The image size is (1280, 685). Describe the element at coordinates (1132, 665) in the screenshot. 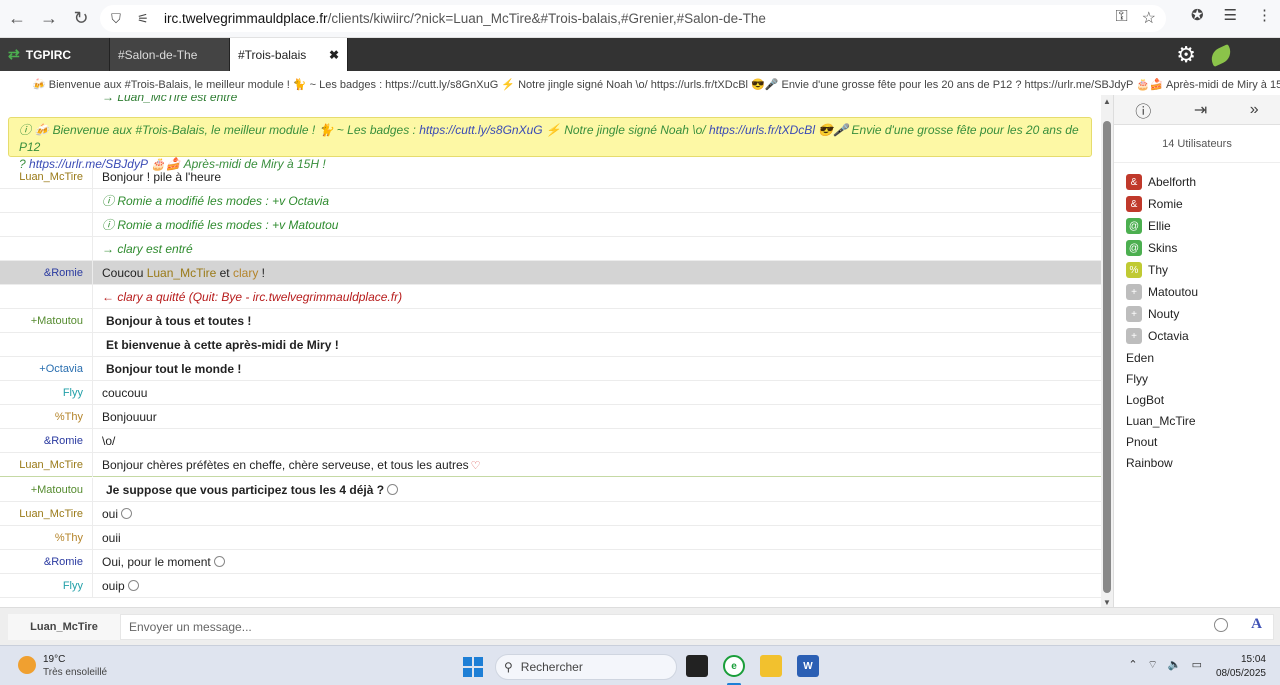

I see `tray-chevron-icon: ⌃` at that location.